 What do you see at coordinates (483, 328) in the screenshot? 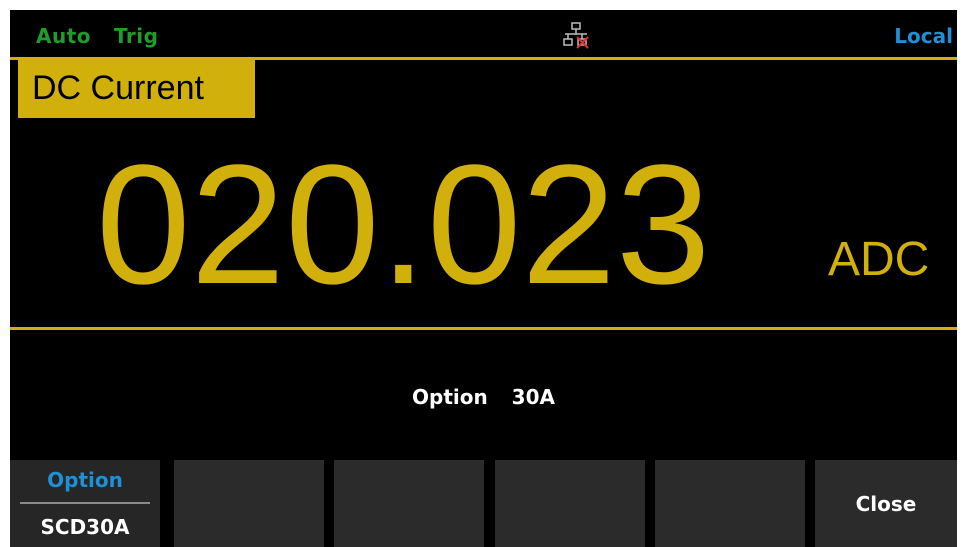
I see `reading-divider` at bounding box center [483, 328].